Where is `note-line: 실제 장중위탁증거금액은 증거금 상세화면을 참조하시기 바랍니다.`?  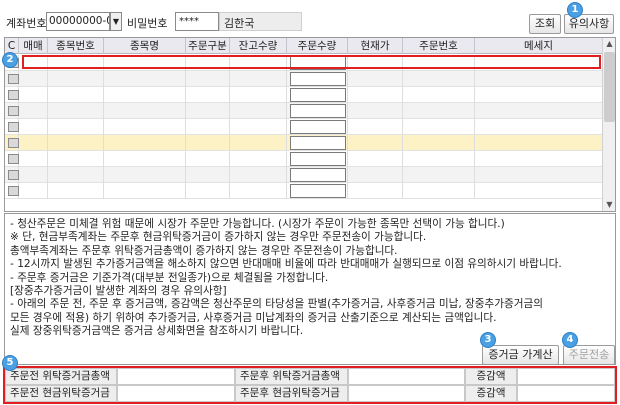
note-line: 실제 장중위탁증거금액은 증거금 상세화면을 참조하시기 바랍니다. is located at coordinates (157, 331).